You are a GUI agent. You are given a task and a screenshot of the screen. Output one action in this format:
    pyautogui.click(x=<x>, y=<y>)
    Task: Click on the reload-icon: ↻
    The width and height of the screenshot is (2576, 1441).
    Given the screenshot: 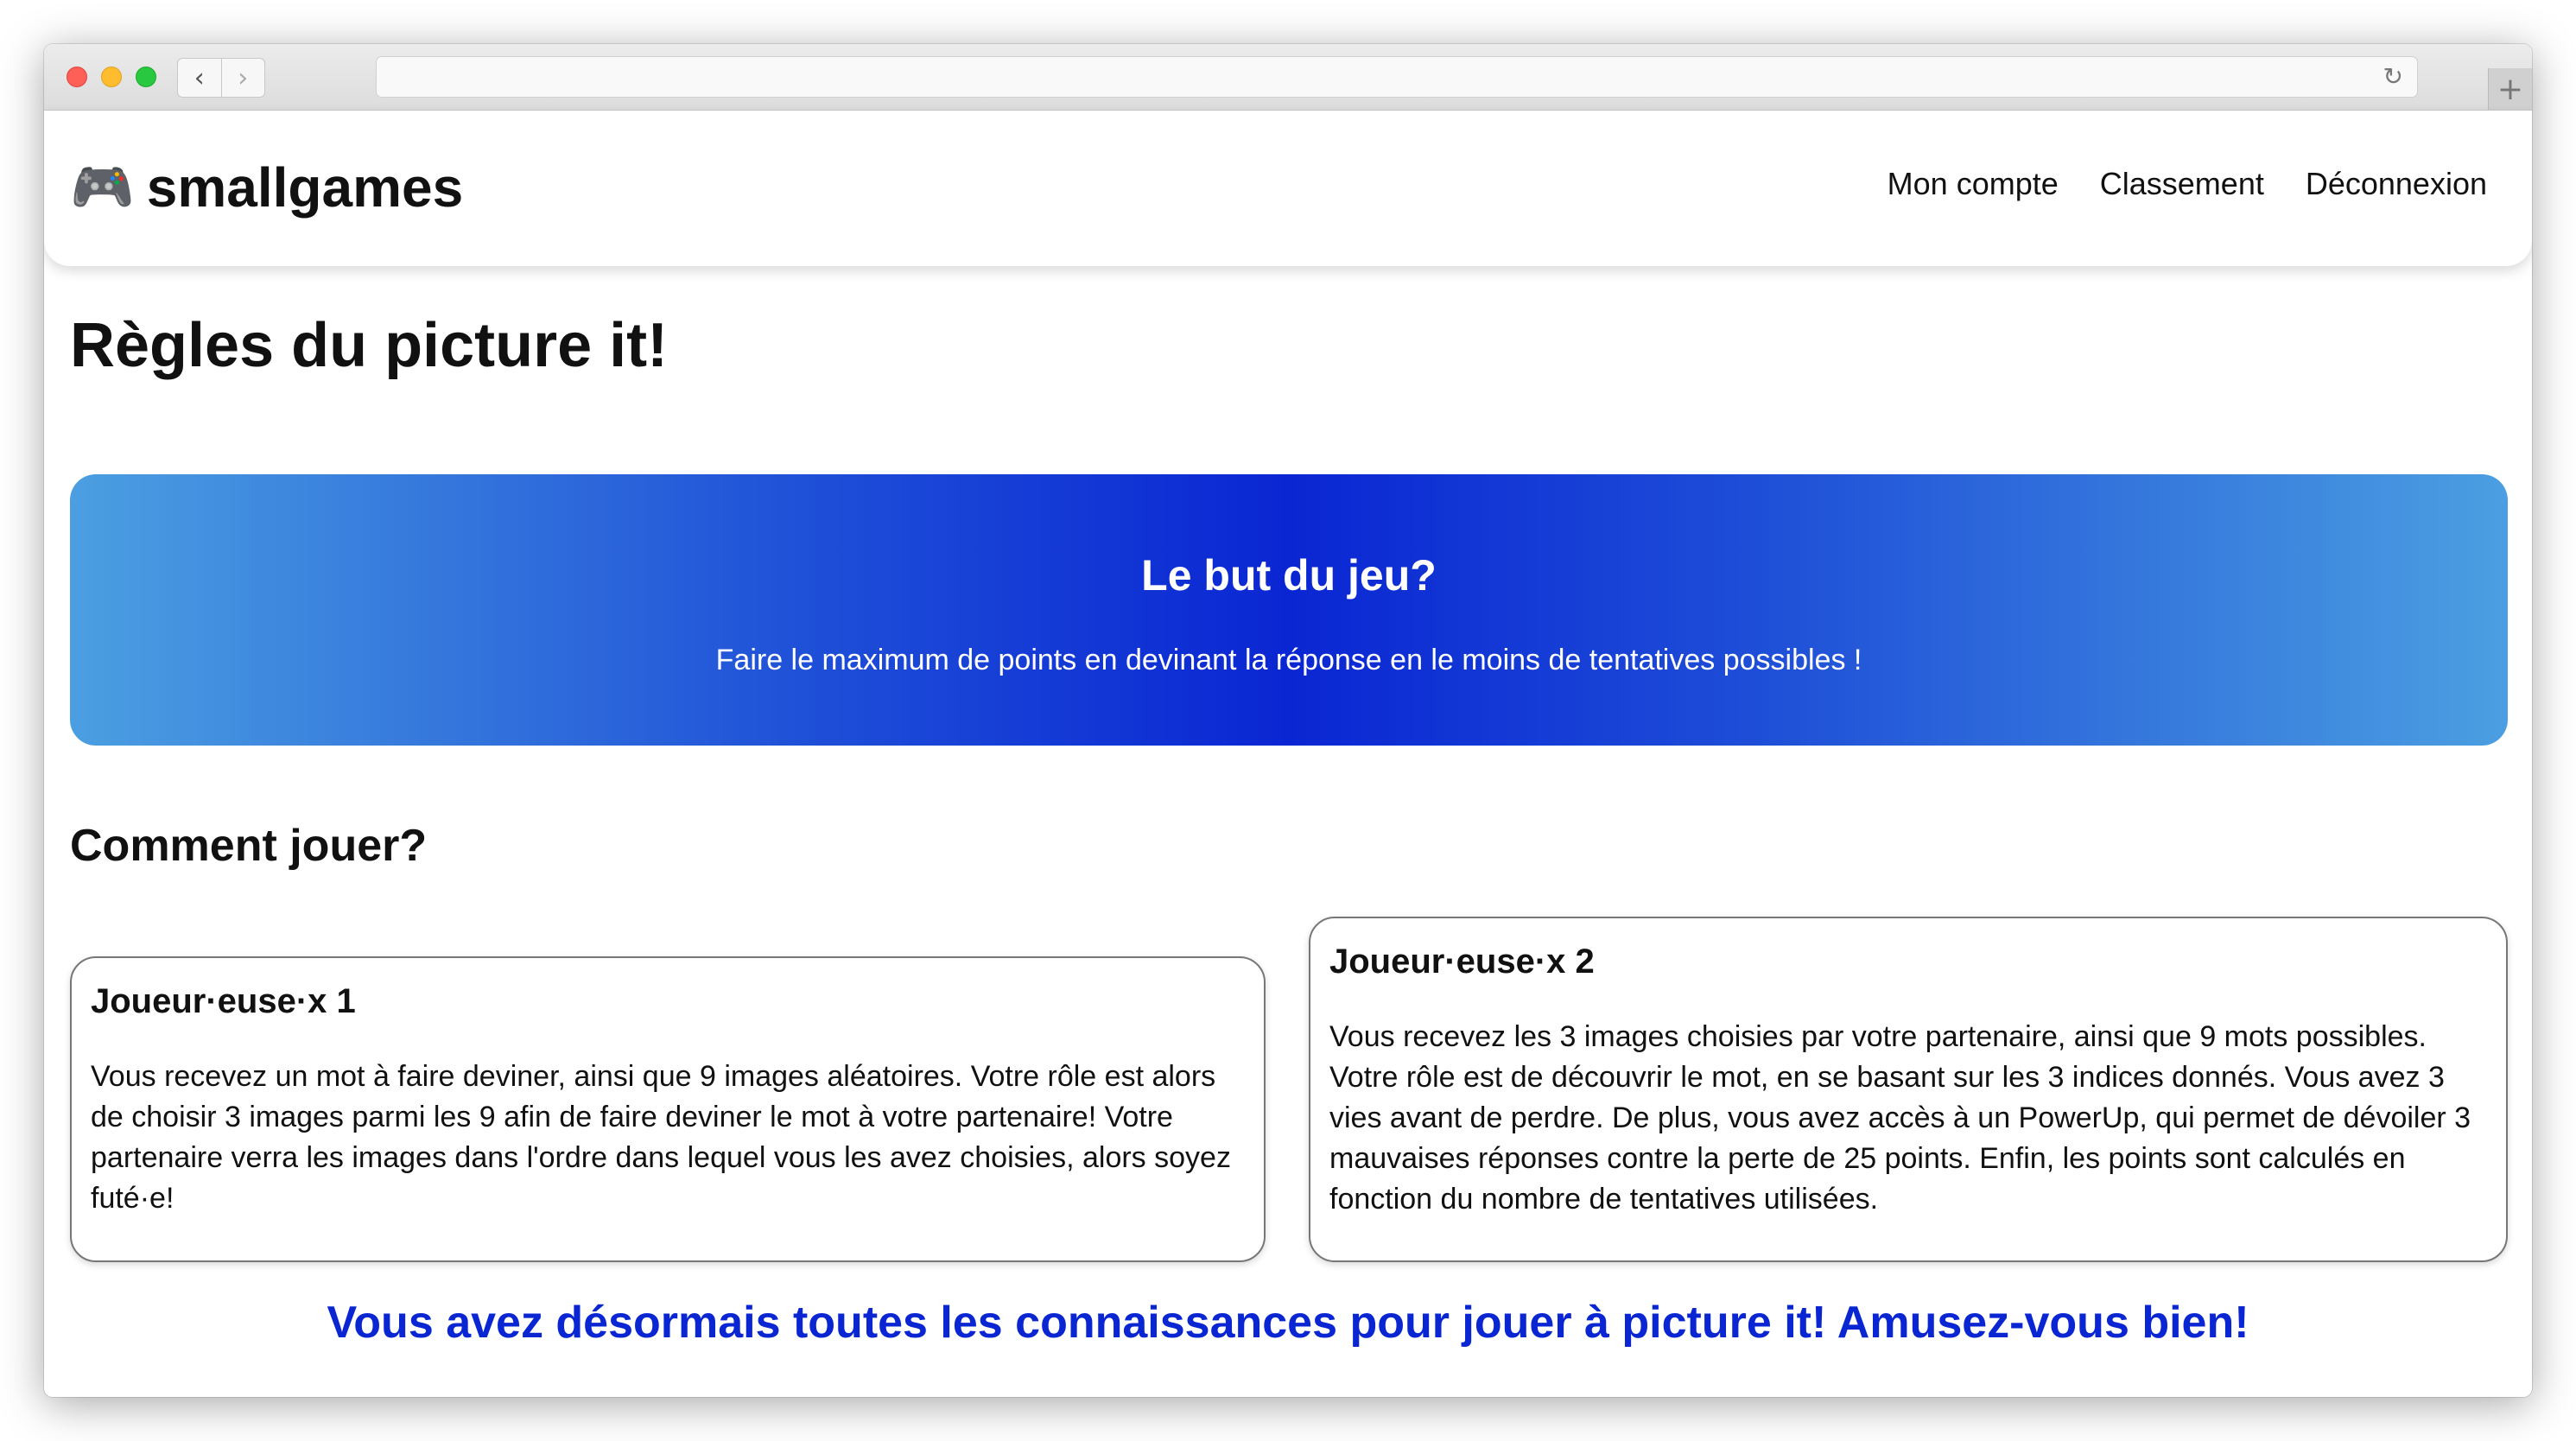 What is the action you would take?
    pyautogui.click(x=2393, y=77)
    